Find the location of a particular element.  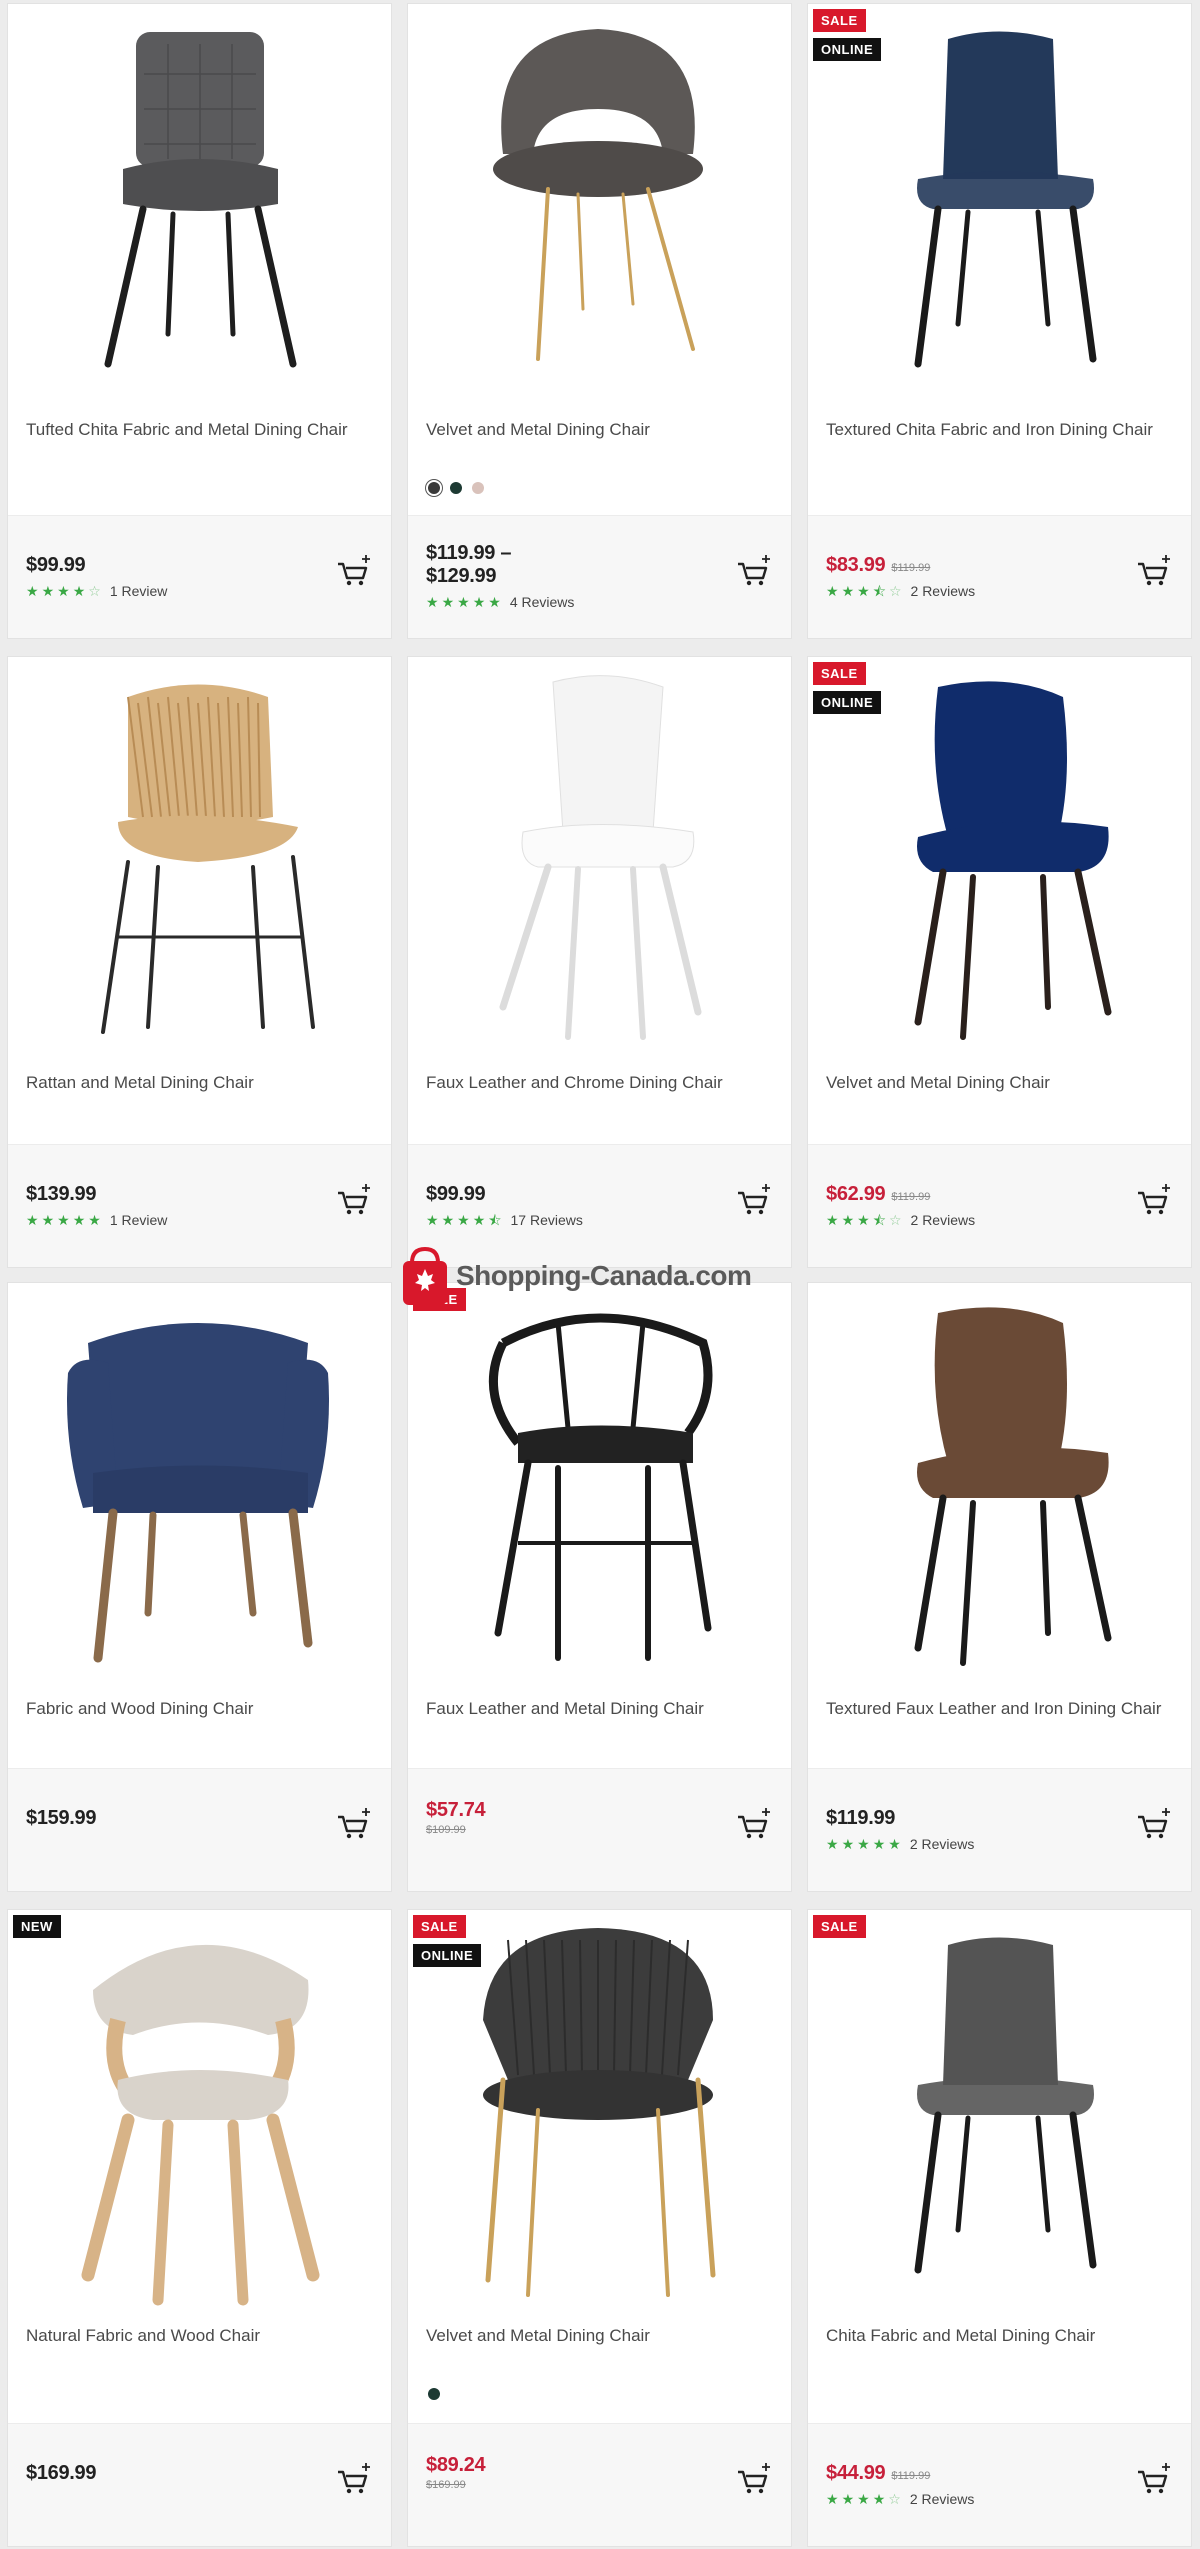

product-card: NEW Natural Fabric and Wood Chair $169.99 is located at coordinates (199, 2228).